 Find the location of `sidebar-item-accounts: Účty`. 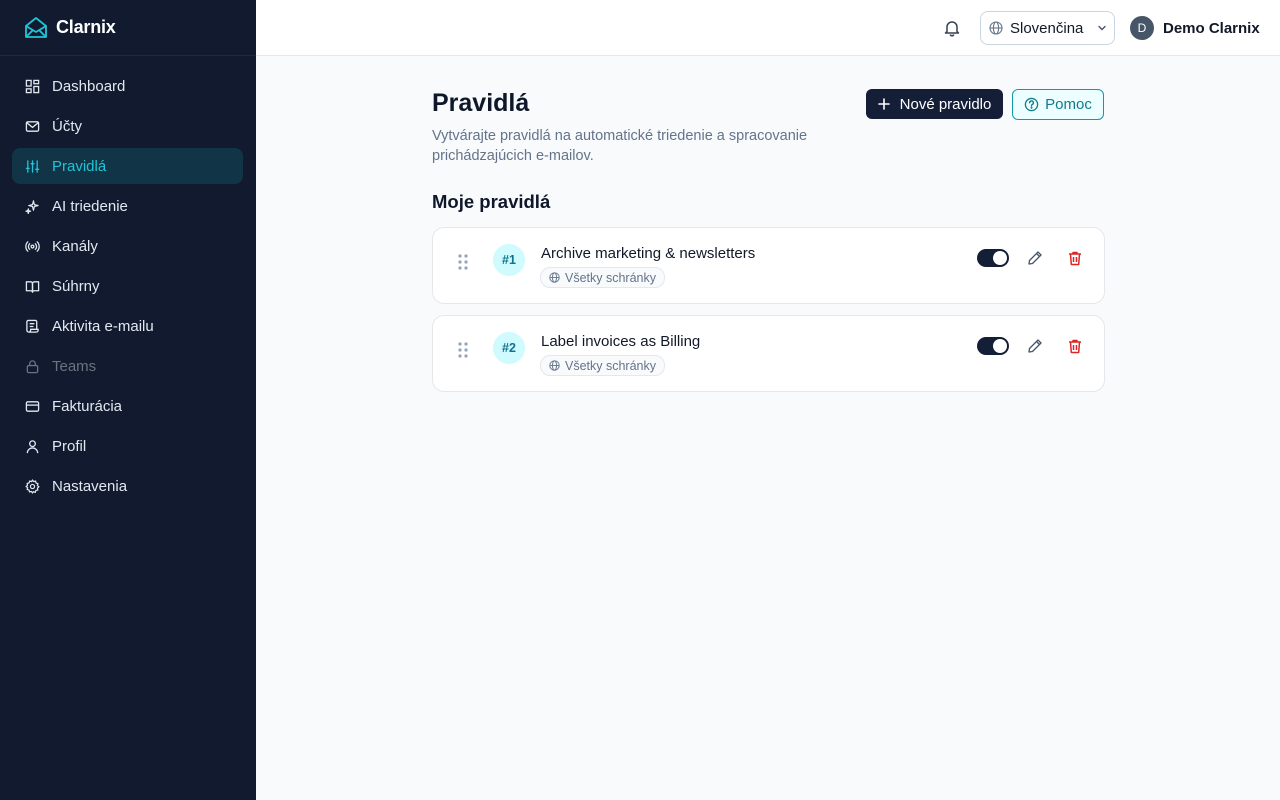

sidebar-item-accounts: Účty is located at coordinates (127, 126).